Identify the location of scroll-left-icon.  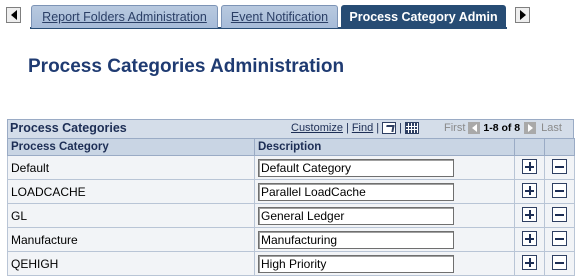
(13, 15).